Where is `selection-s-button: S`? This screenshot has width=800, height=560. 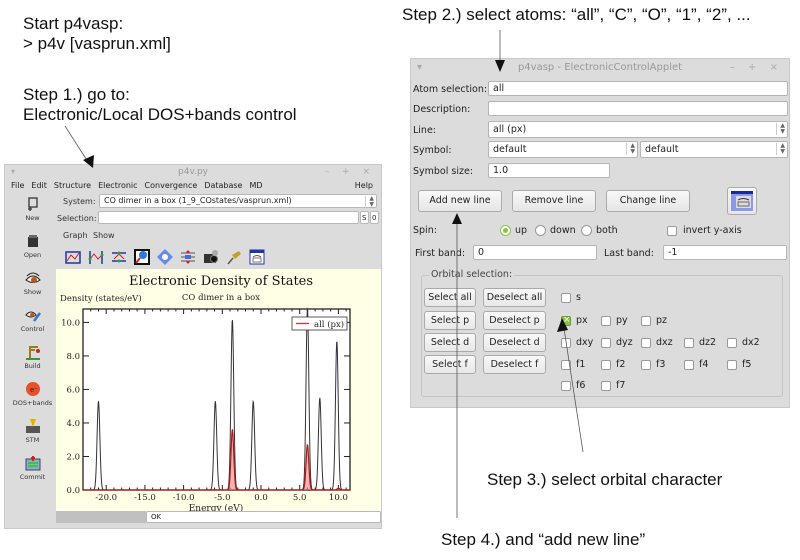 selection-s-button: S is located at coordinates (364, 217).